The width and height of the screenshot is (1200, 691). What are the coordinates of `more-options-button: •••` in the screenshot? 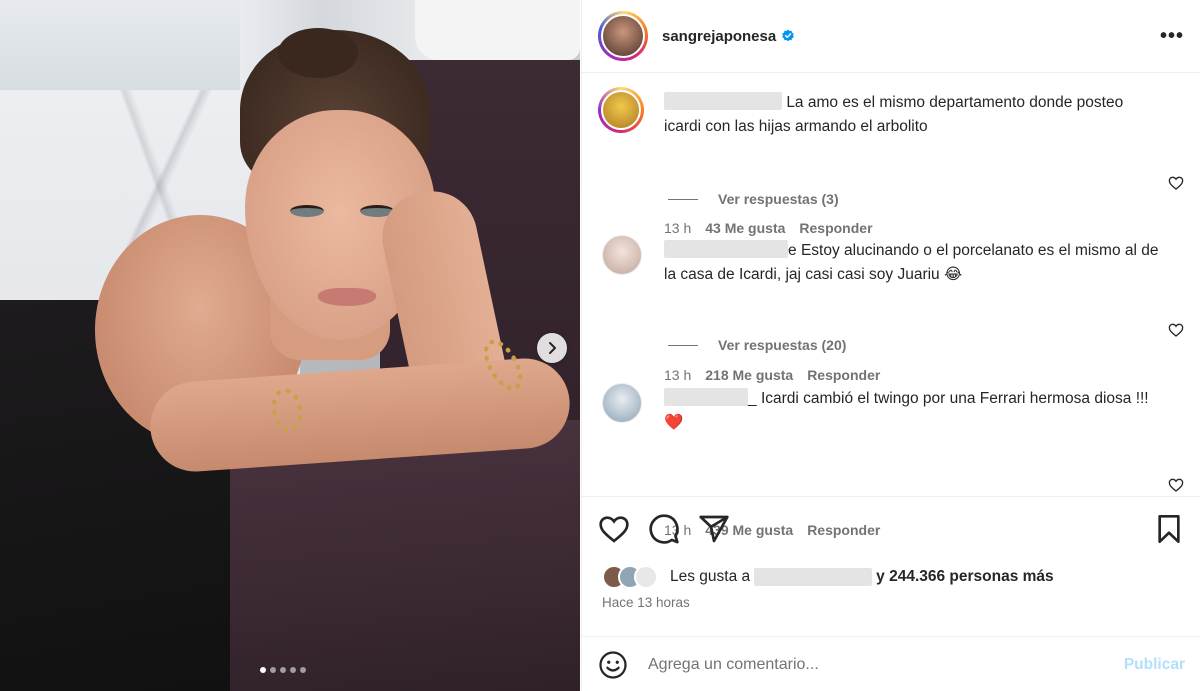 It's located at (1172, 36).